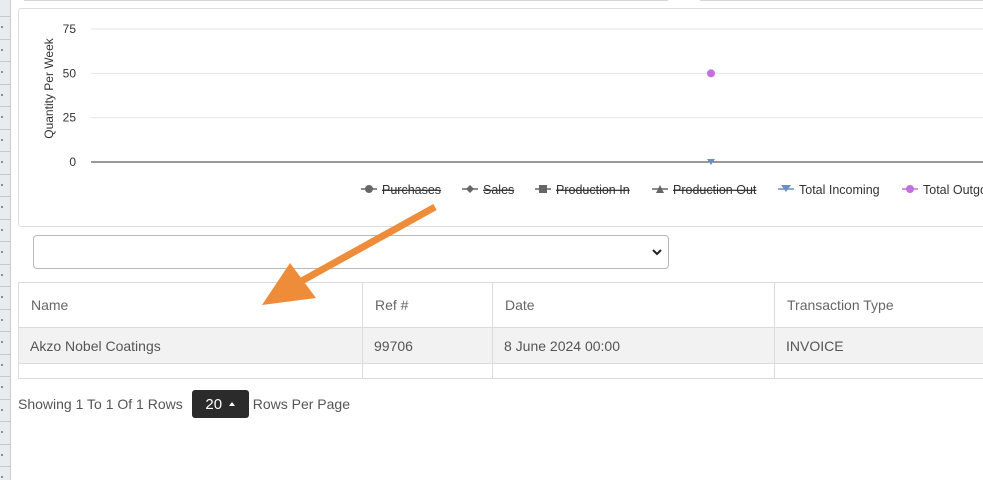 This screenshot has height=480, width=983. Describe the element at coordinates (214, 404) in the screenshot. I see `page-size-value: 20` at that location.